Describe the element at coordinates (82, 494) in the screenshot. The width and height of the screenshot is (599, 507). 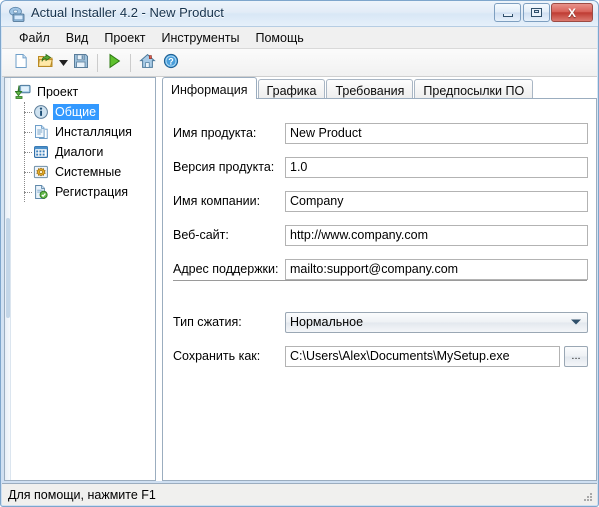
I see `status-text: Для помощи, нажмите F1` at that location.